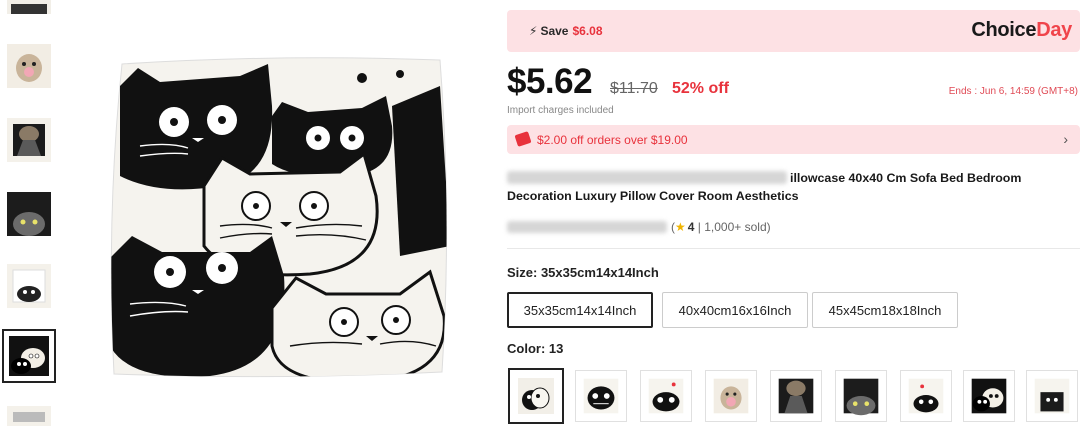  What do you see at coordinates (535, 348) in the screenshot?
I see `color-label: Color: 13` at bounding box center [535, 348].